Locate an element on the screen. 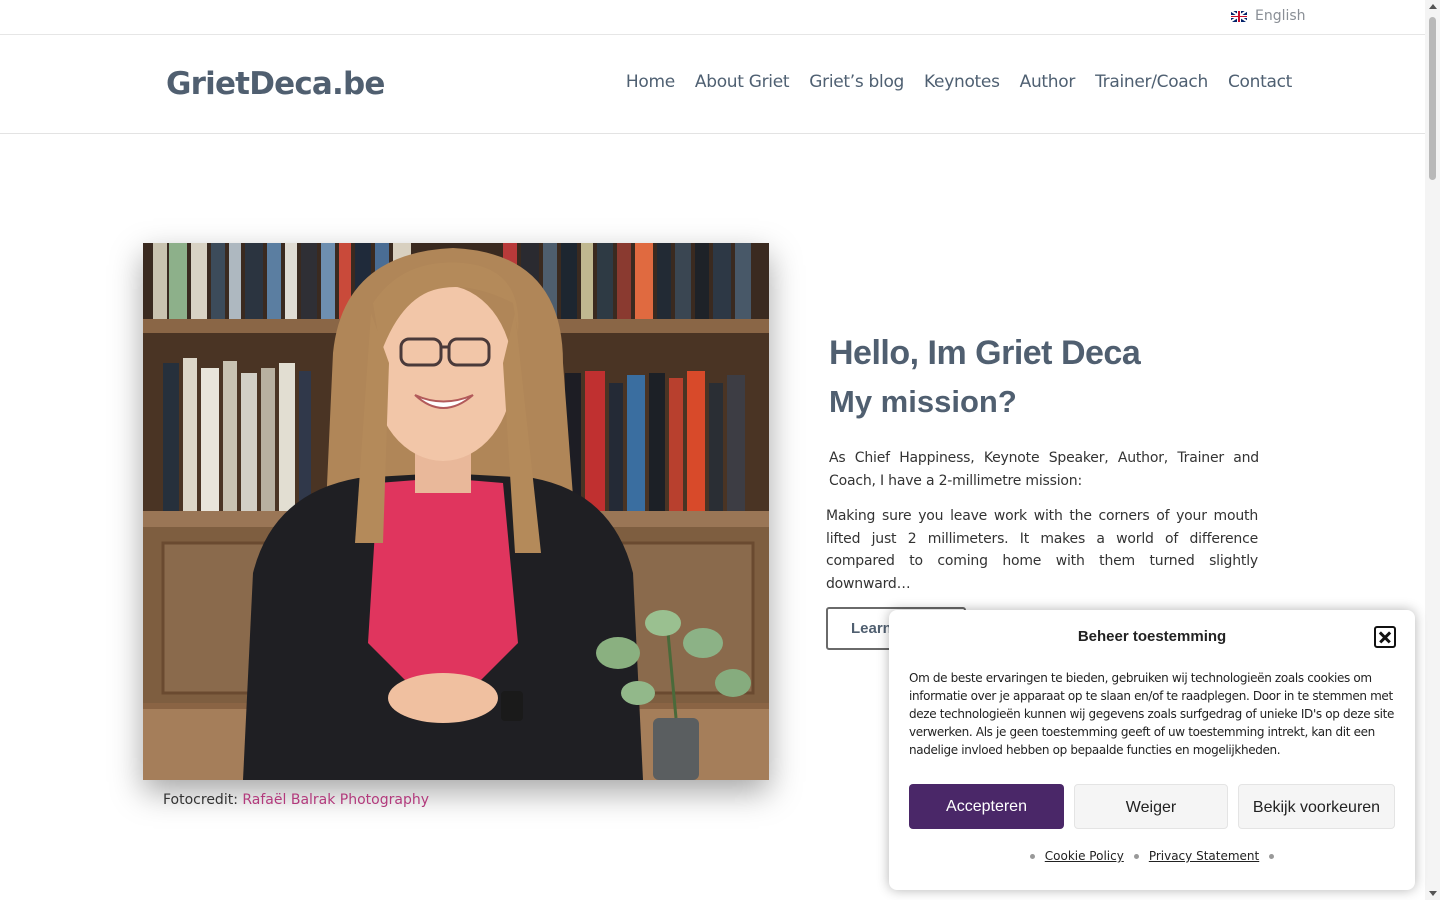  hero-subtitle: My mission? is located at coordinates (923, 401).